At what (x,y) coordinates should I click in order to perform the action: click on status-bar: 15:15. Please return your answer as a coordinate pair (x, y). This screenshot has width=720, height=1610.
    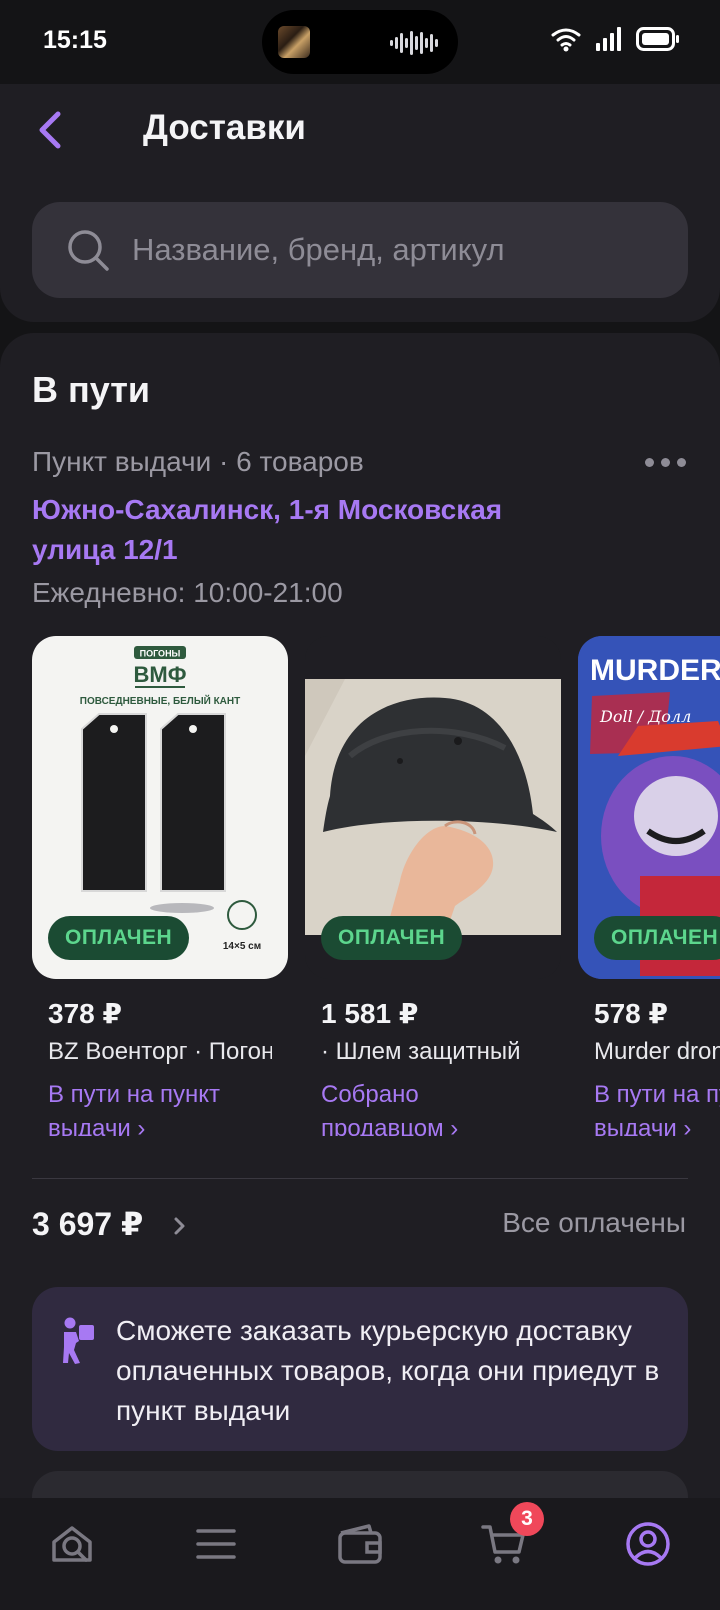
    Looking at the image, I should click on (360, 42).